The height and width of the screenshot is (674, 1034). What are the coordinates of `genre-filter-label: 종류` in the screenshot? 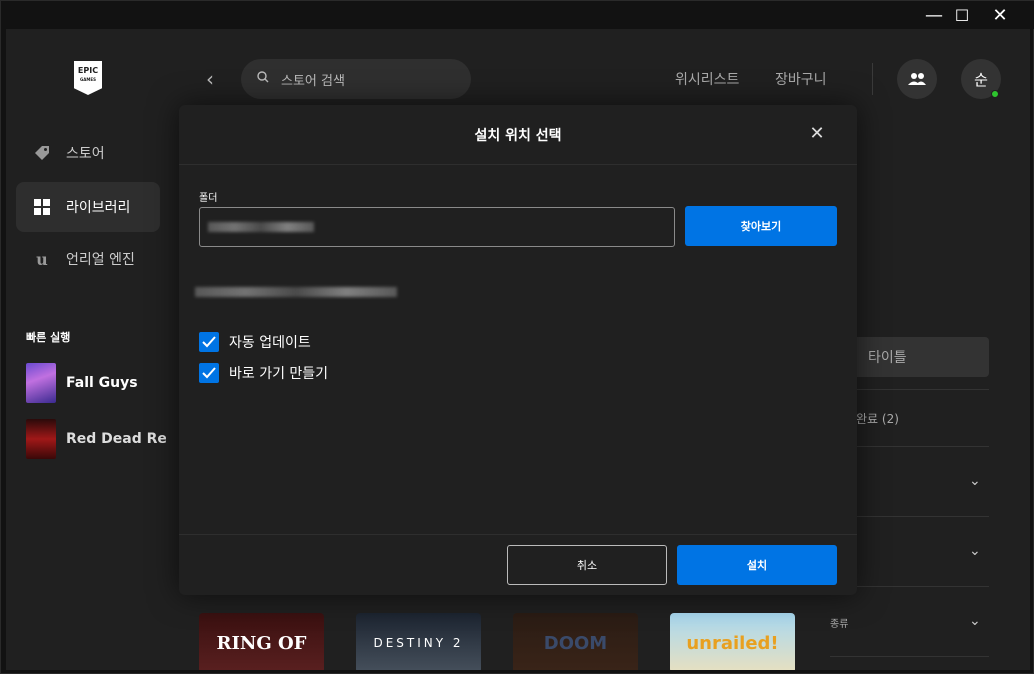 It's located at (839, 624).